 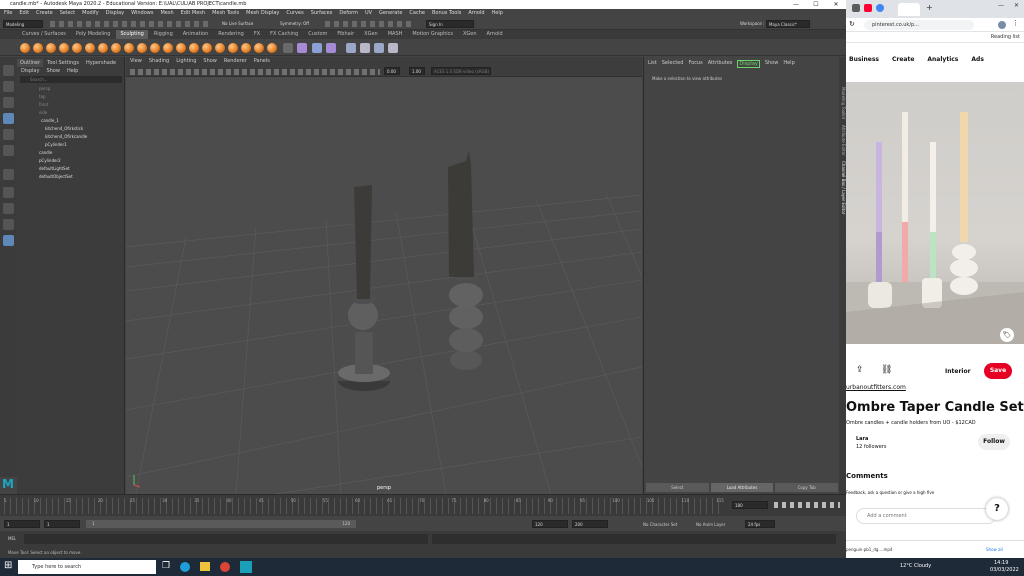 I want to click on amplify-tool-icon, so click(x=233, y=48).